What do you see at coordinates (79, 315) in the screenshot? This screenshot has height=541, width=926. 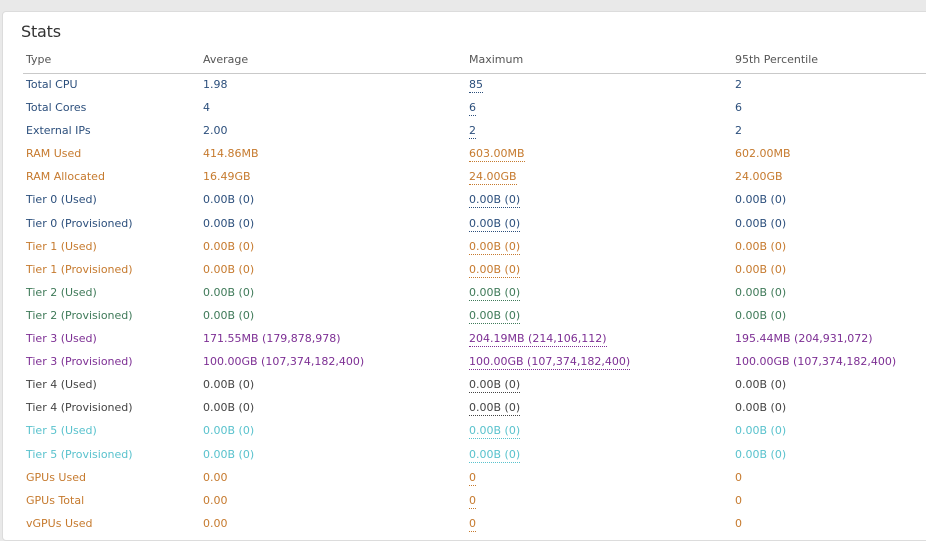 I see `type-cell: Tier 2 (Provisioned)` at bounding box center [79, 315].